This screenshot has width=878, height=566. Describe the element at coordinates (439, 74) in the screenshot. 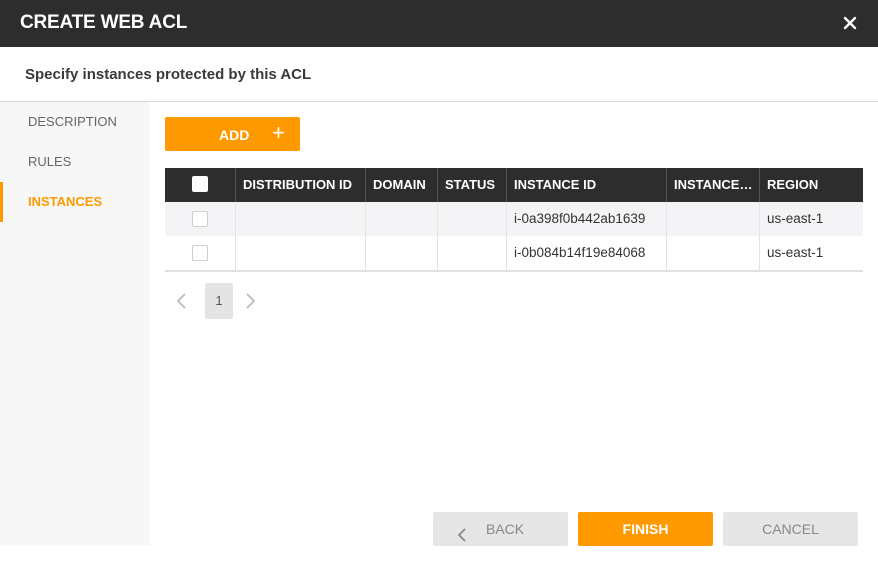

I see `subtitle-bar: Specify instances protected by this ACL` at that location.